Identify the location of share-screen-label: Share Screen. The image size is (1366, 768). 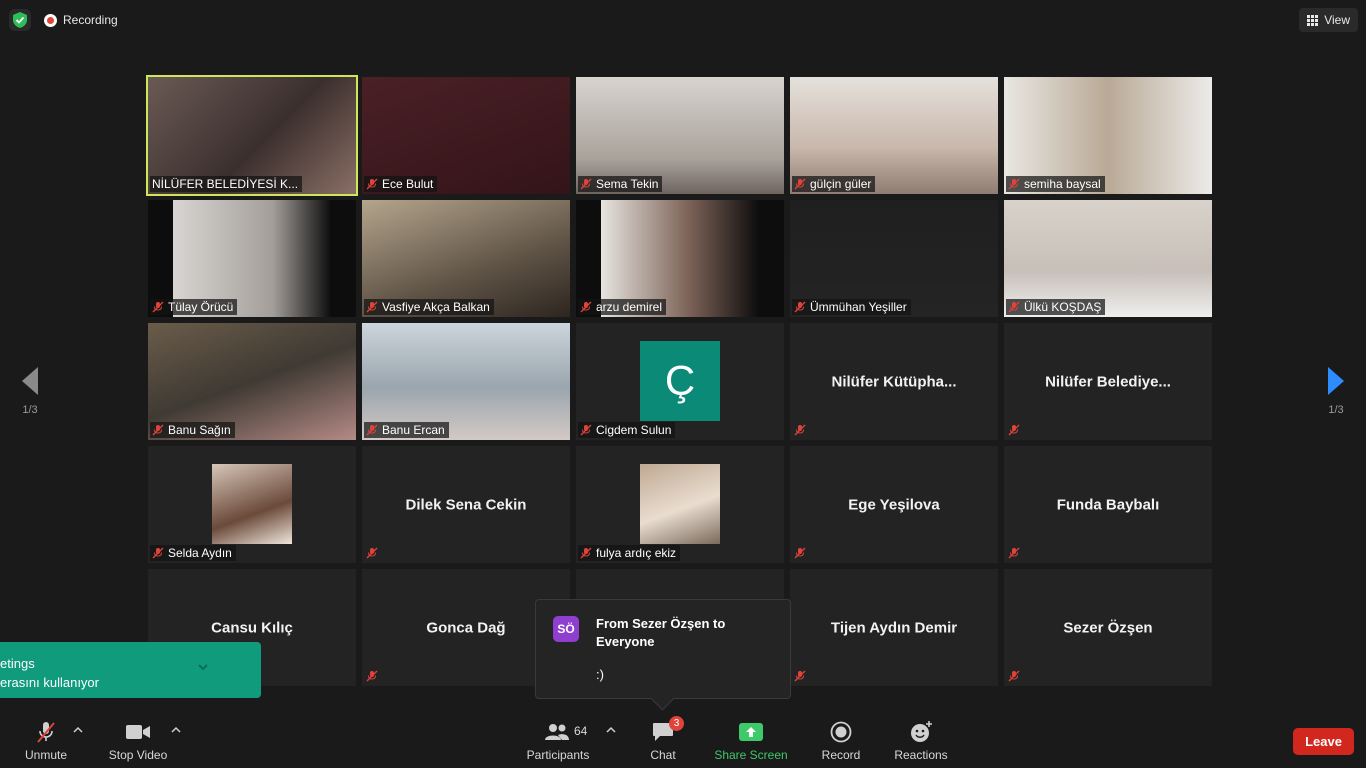
(751, 755).